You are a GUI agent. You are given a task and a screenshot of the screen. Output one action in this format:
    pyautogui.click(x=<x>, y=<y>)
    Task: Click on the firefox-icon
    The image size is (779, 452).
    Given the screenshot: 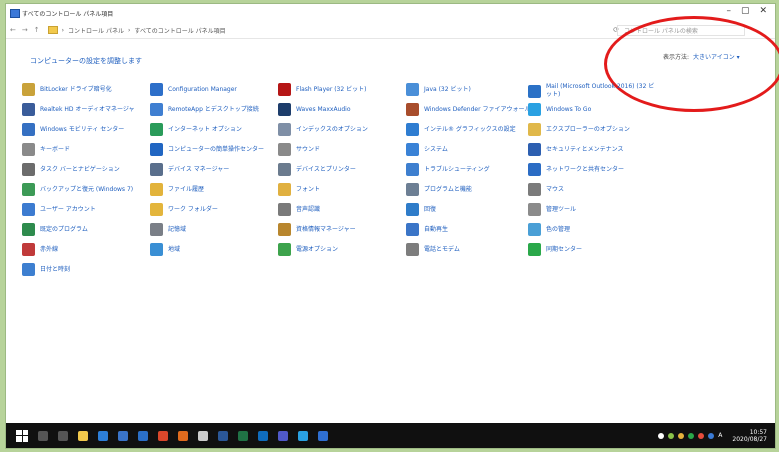 What is the action you would take?
    pyautogui.click(x=183, y=435)
    